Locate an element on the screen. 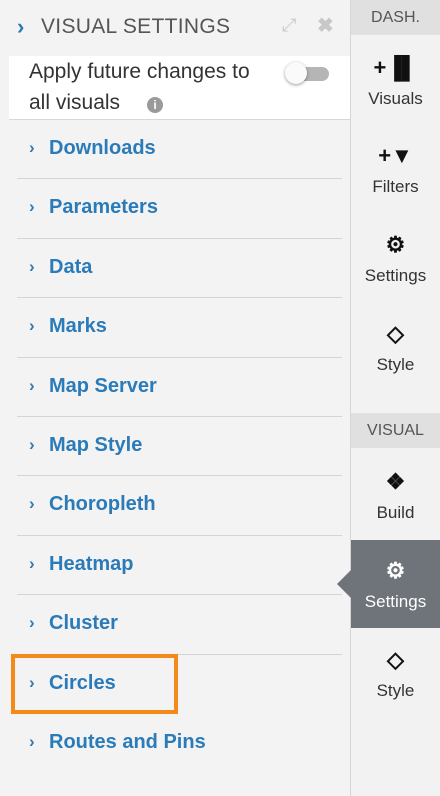  rail-button-dash-style: ◇ Style is located at coordinates (395, 347).